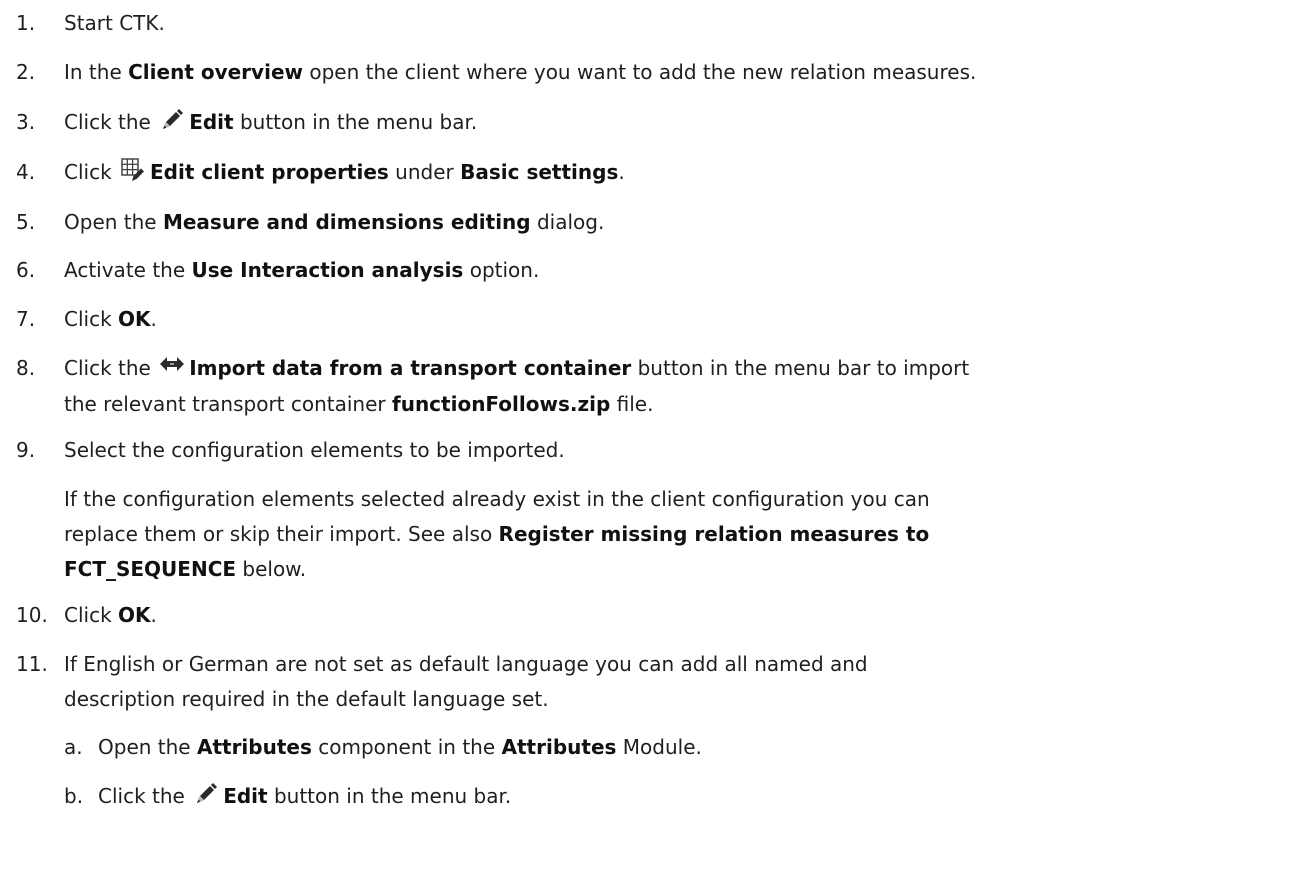 The height and width of the screenshot is (874, 1299). What do you see at coordinates (269, 172) in the screenshot?
I see `ui-term: Edit client properties` at bounding box center [269, 172].